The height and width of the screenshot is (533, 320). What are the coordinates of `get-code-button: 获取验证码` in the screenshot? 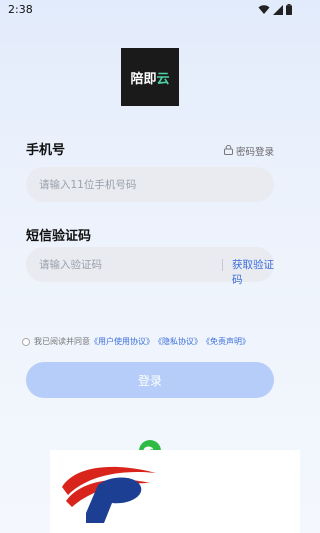 It's located at (253, 272).